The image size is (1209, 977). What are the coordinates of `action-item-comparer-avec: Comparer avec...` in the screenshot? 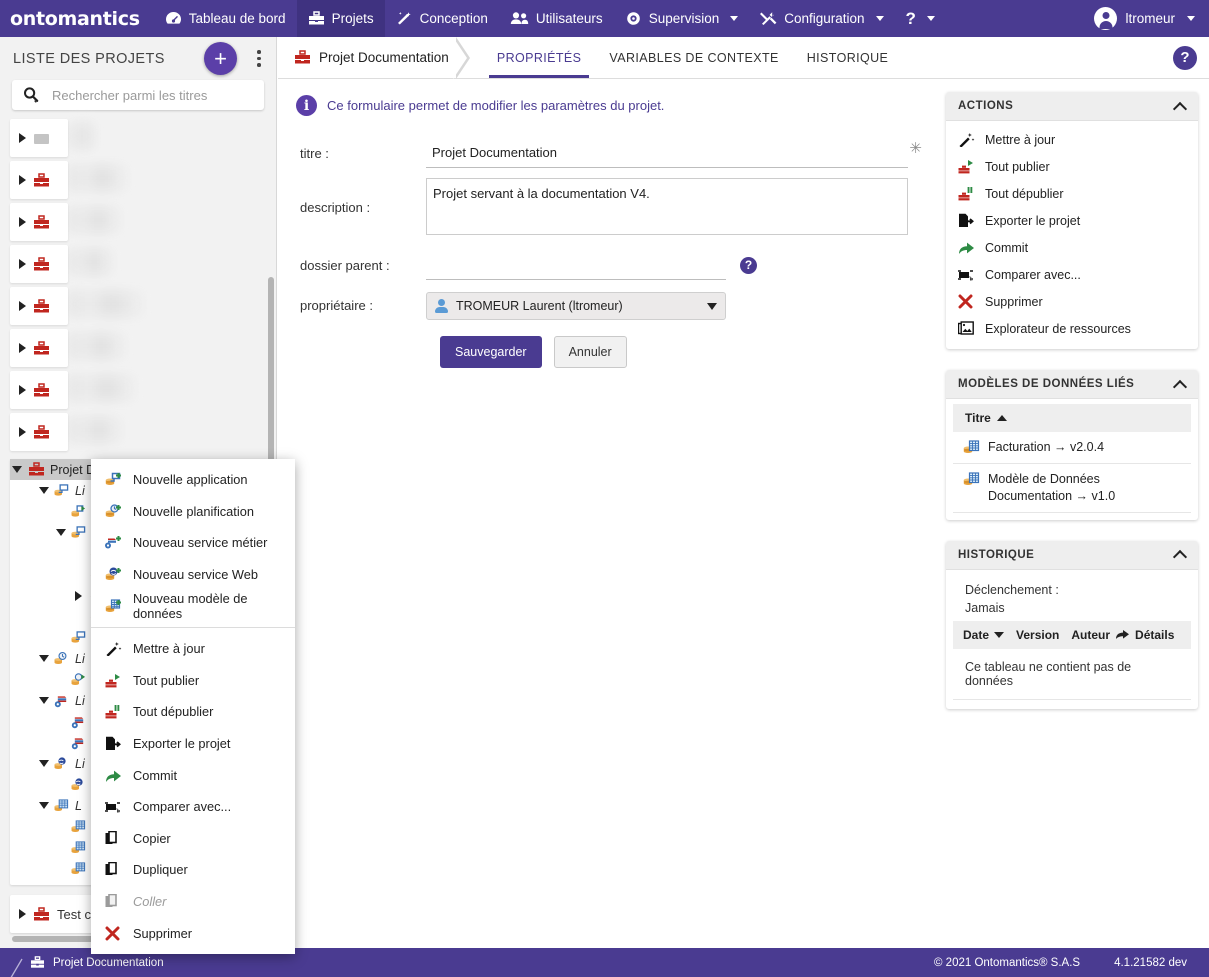 It's located at (1072, 274).